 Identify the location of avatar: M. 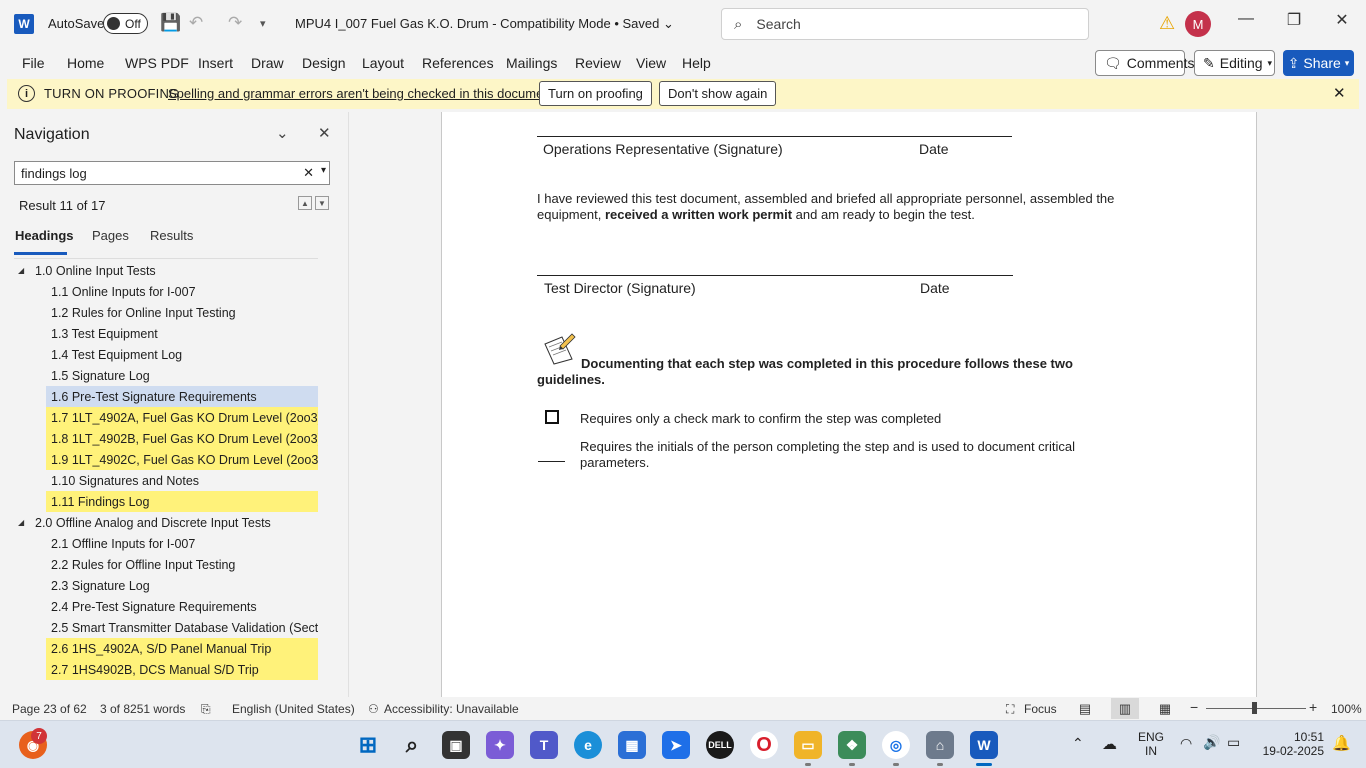
(1198, 24).